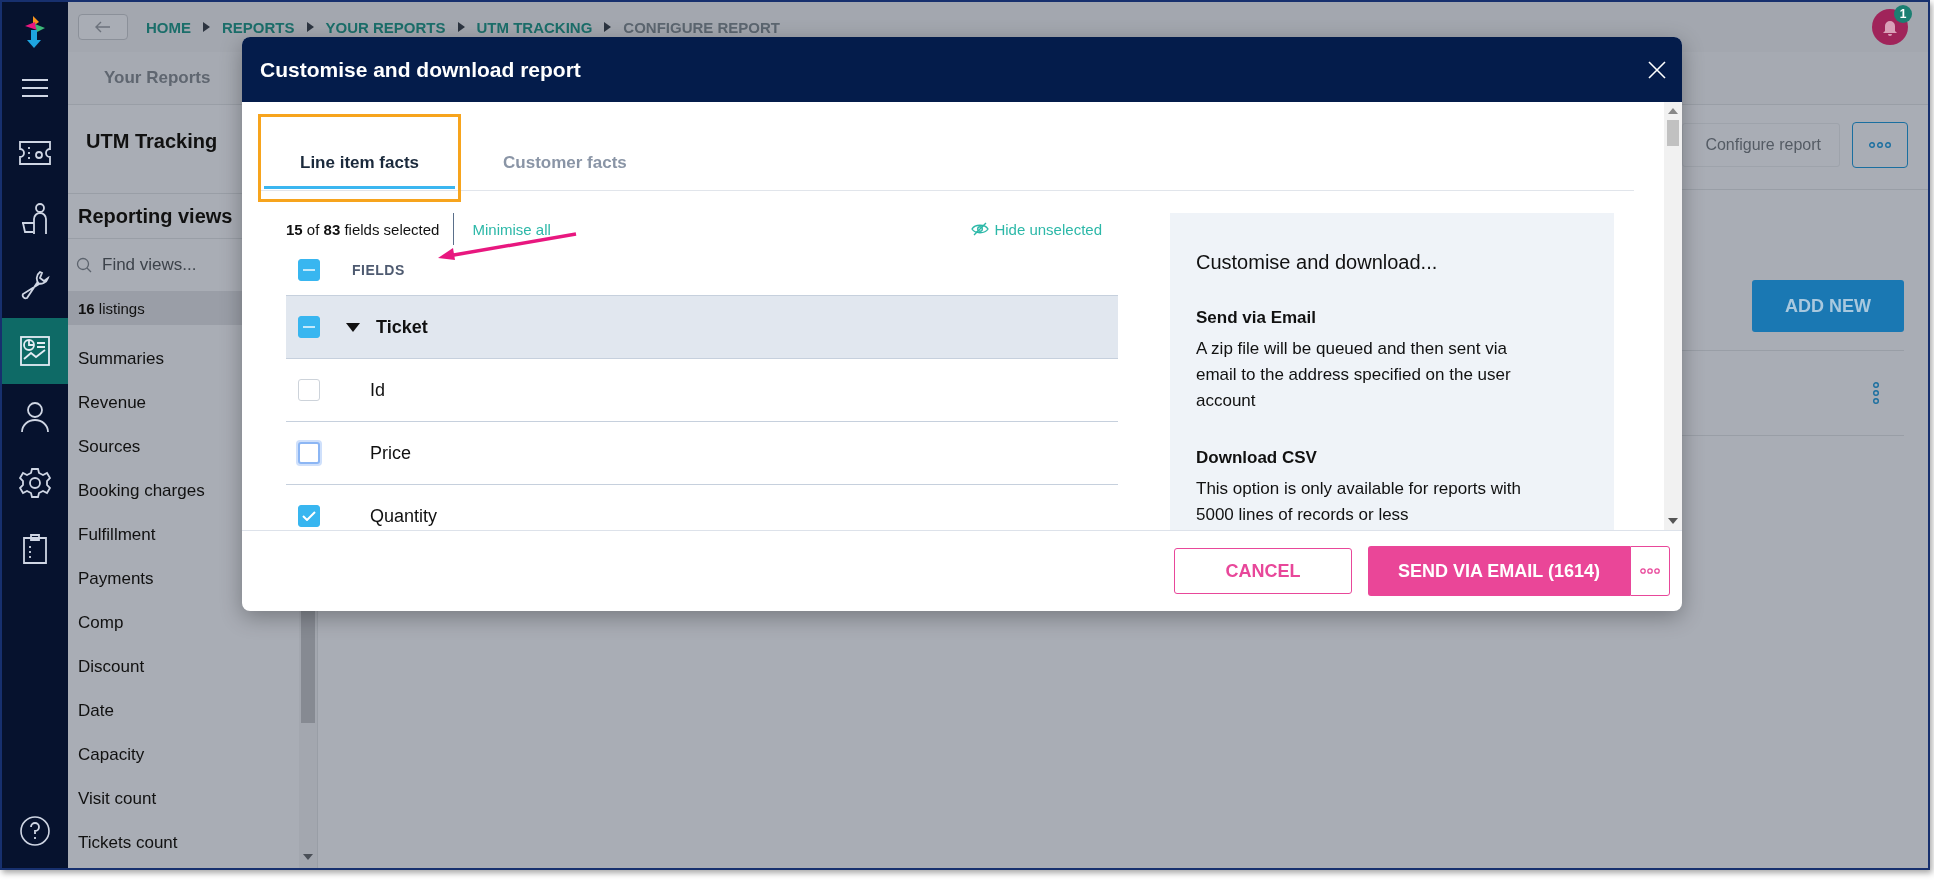  I want to click on notification-count: 1, so click(1903, 14).